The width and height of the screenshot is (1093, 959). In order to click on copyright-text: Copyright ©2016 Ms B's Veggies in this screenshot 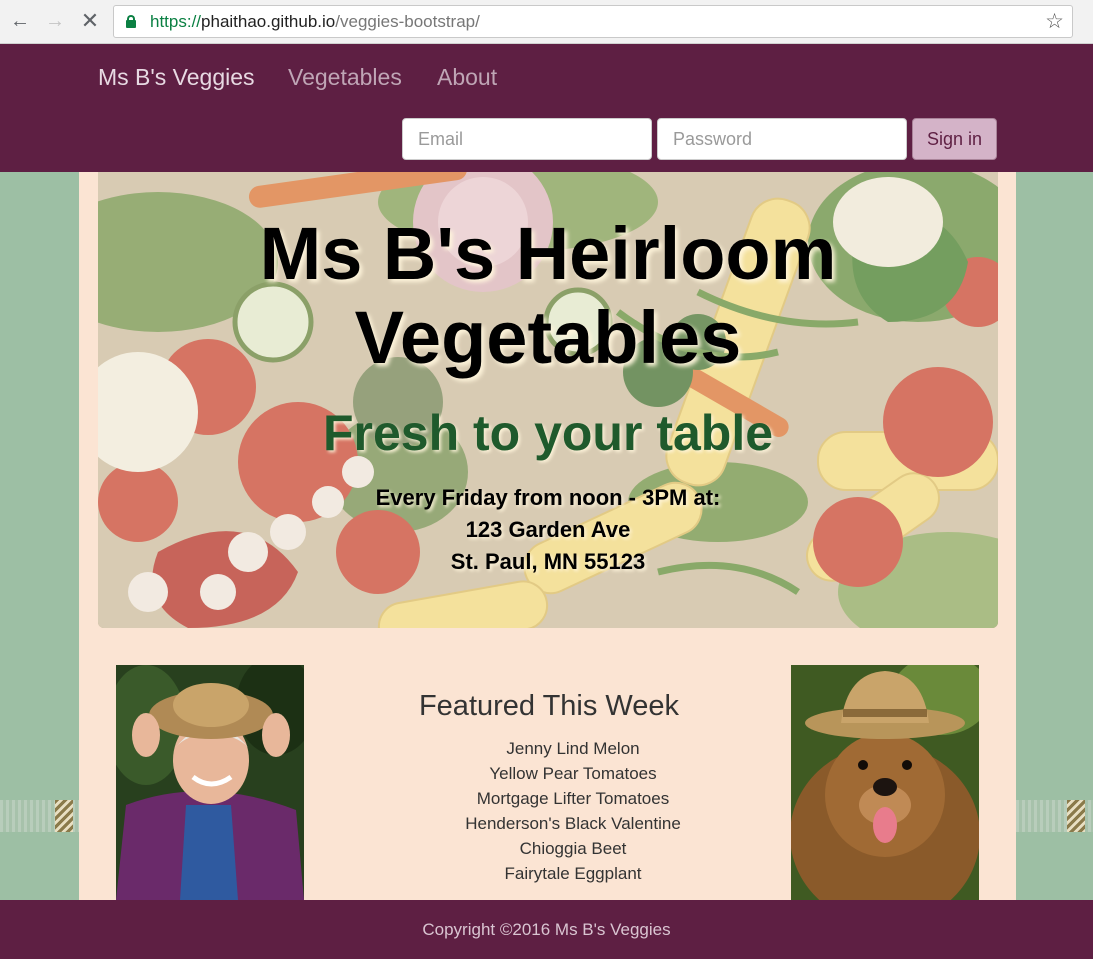, I will do `click(546, 929)`.